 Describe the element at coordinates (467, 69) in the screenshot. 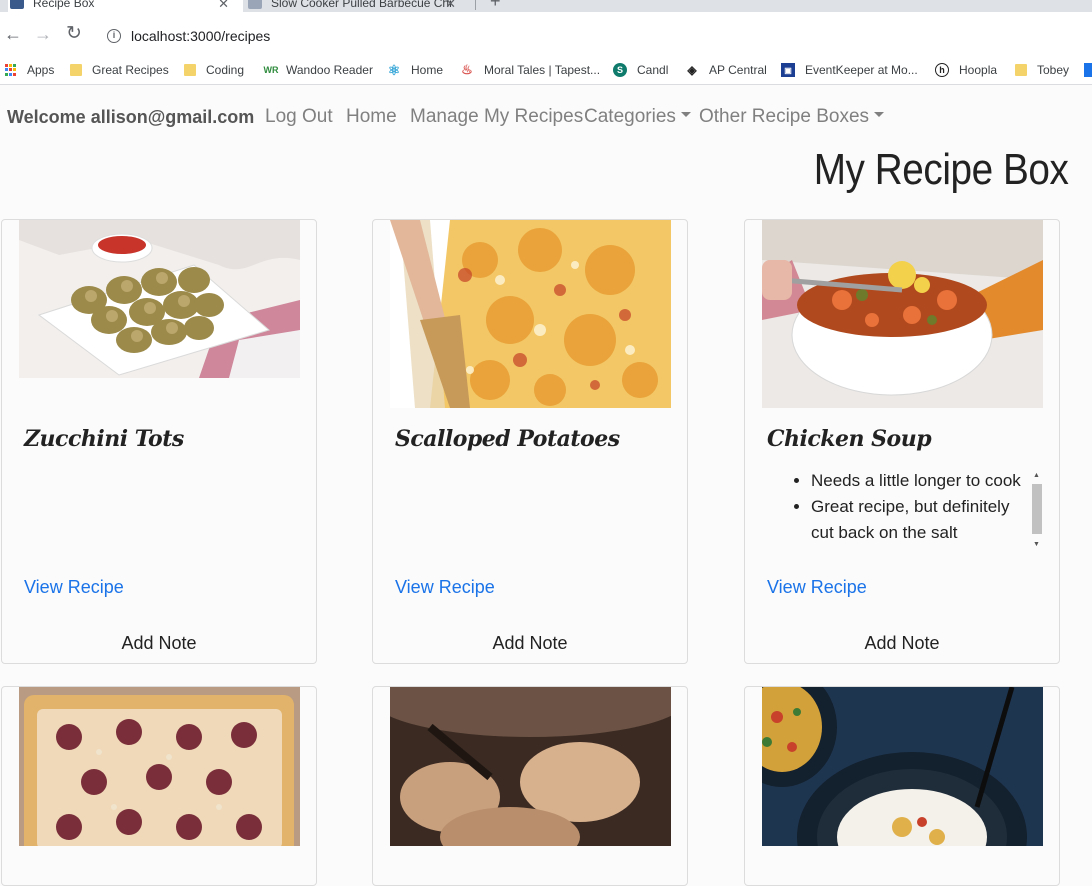

I see `flame-icon: ♨` at that location.